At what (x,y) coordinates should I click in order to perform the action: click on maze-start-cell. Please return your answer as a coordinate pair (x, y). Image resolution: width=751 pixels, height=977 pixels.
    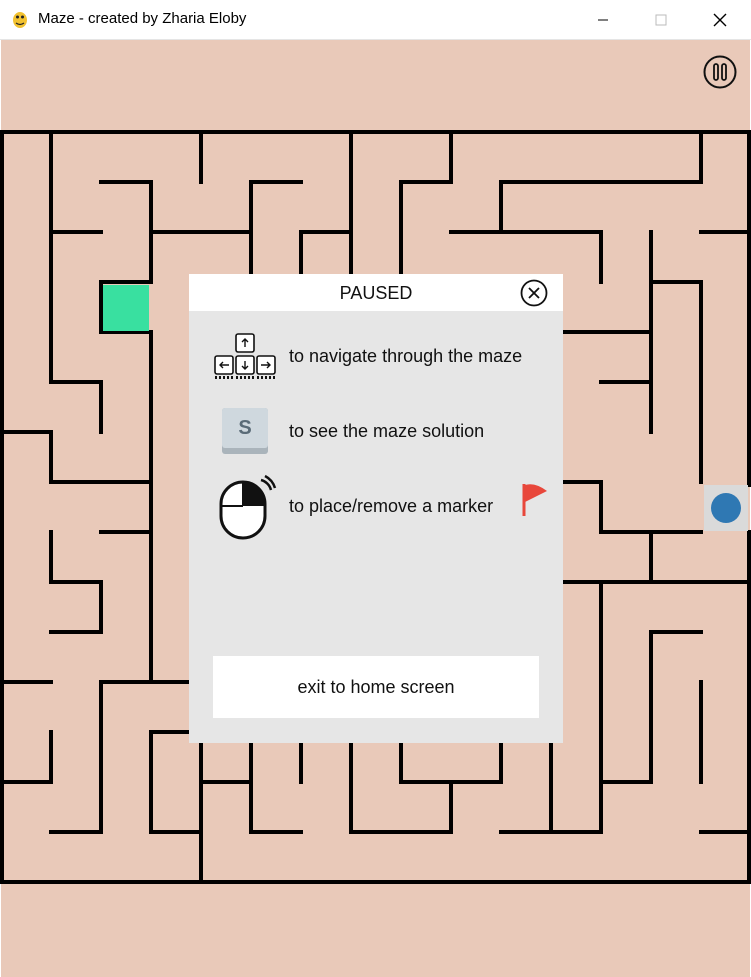
    Looking at the image, I should click on (126, 308).